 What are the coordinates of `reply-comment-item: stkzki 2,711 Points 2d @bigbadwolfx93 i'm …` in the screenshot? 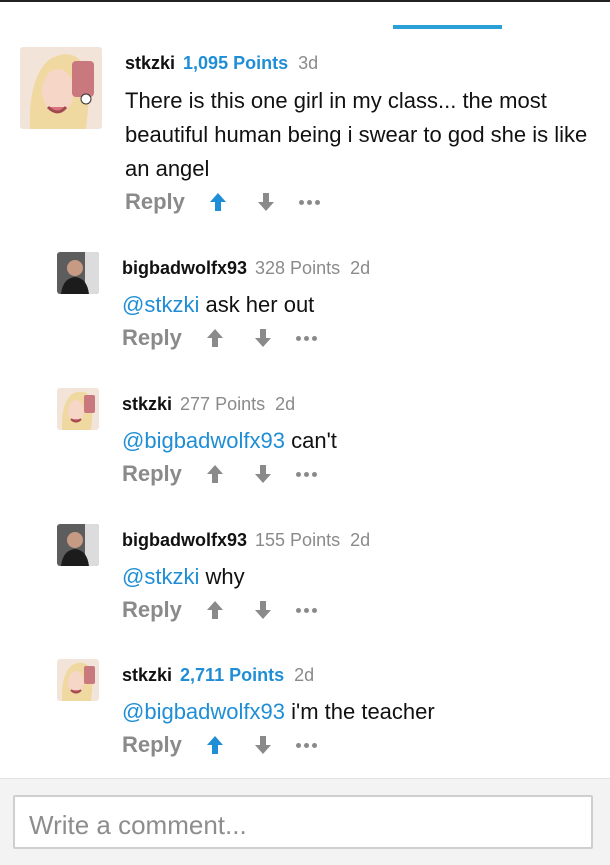 It's located at (305, 715).